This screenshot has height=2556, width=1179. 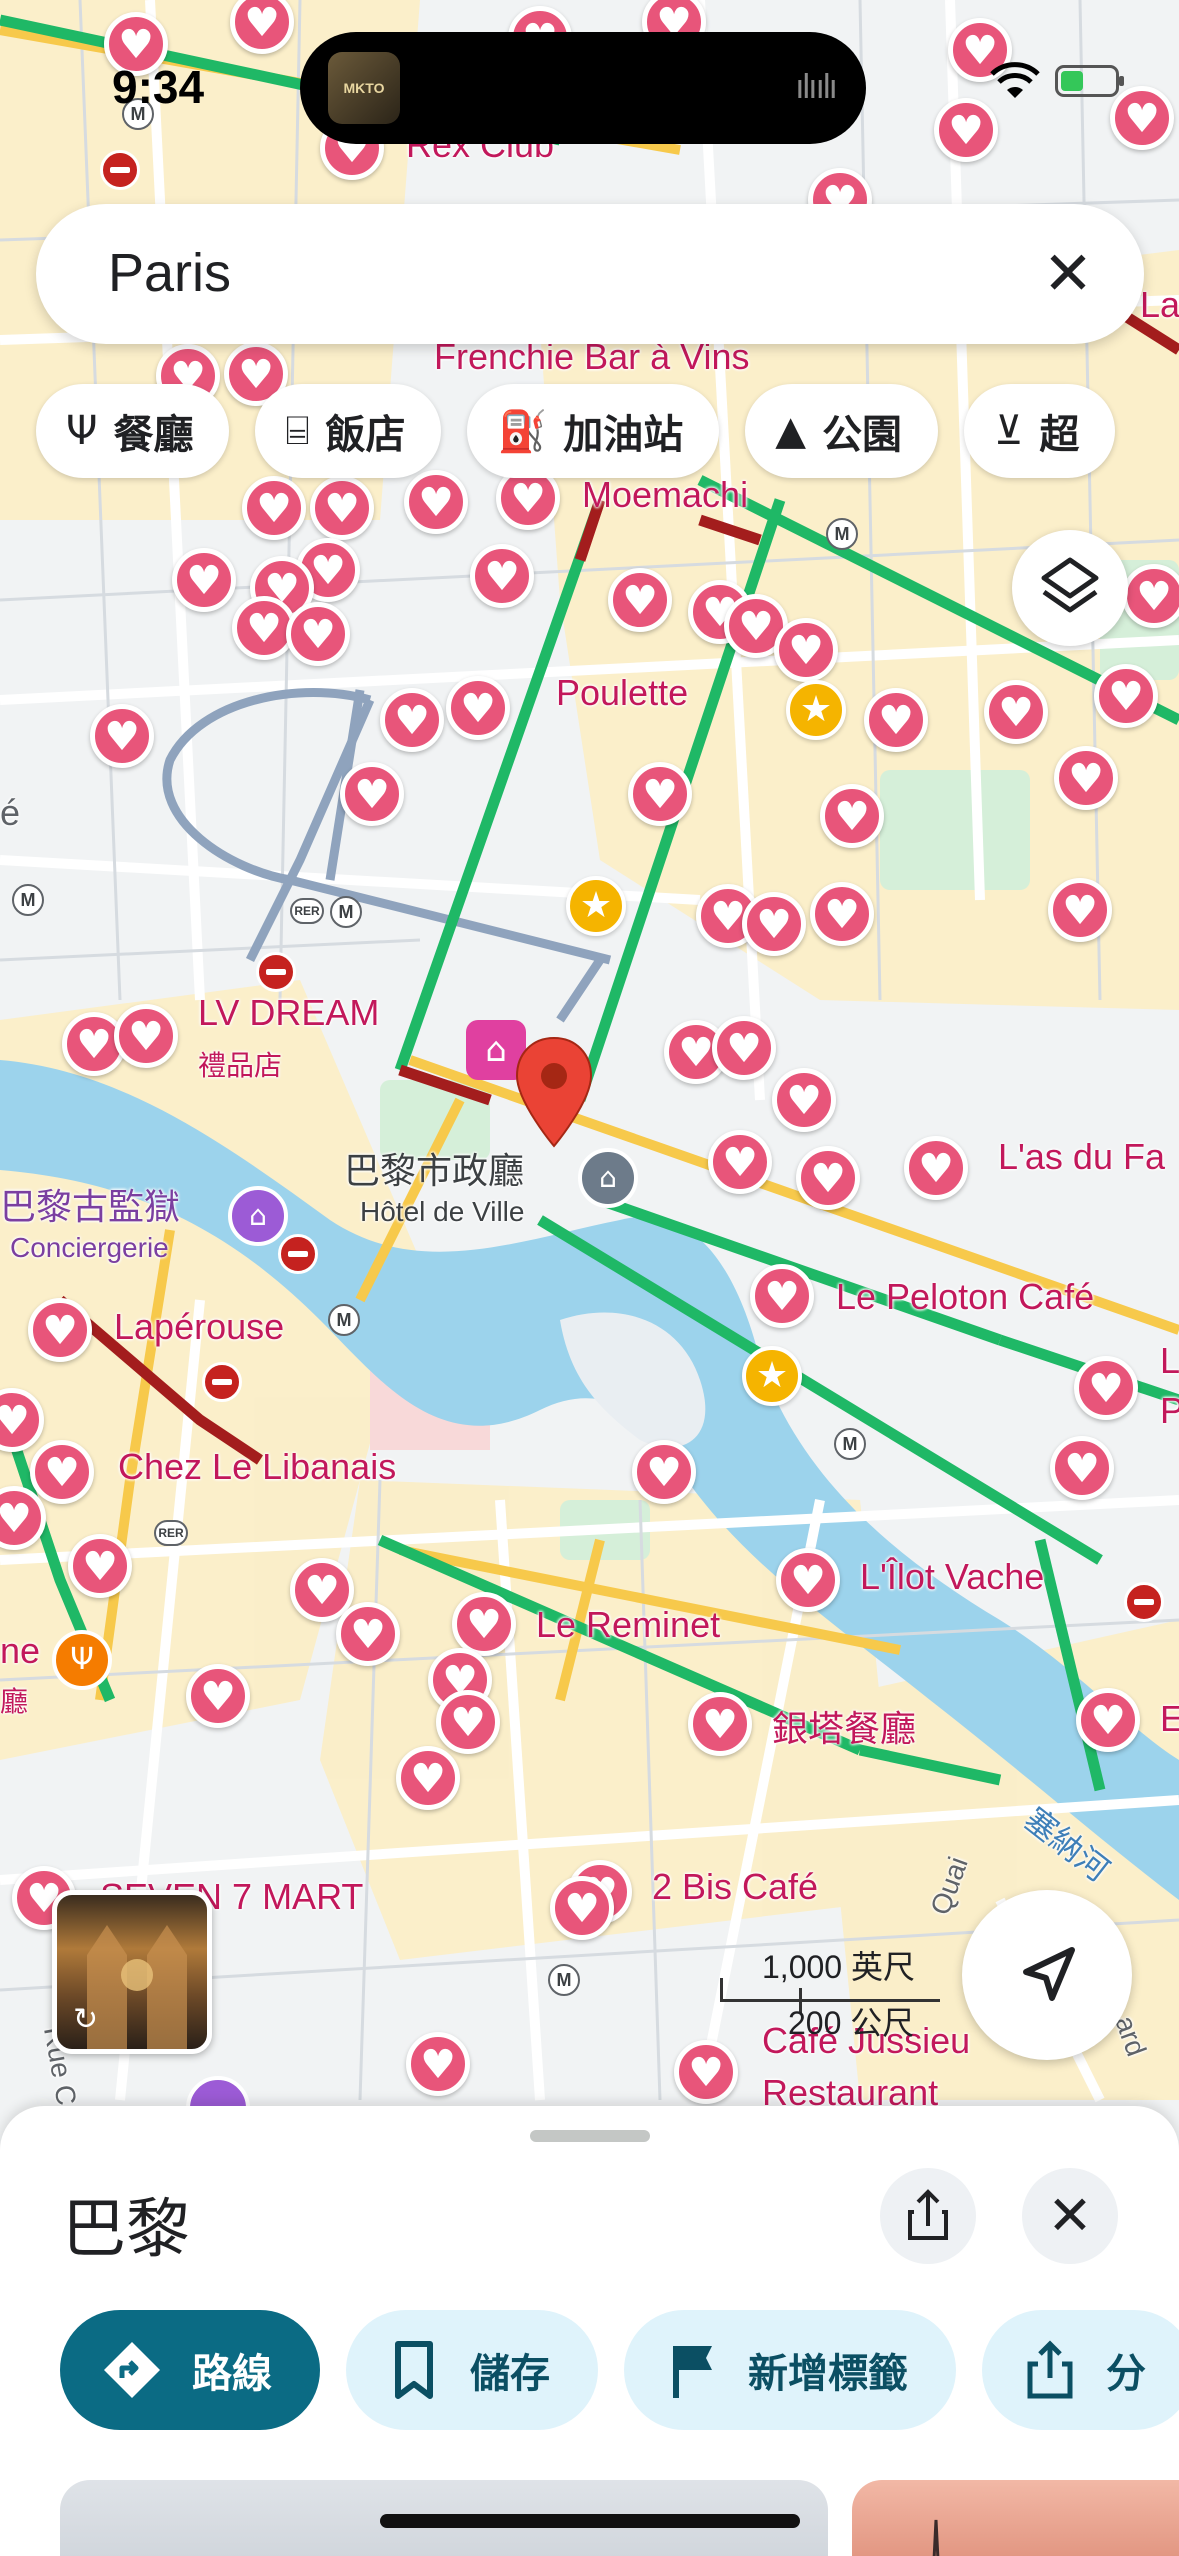 What do you see at coordinates (665, 495) in the screenshot?
I see `map-label: Moemachi` at bounding box center [665, 495].